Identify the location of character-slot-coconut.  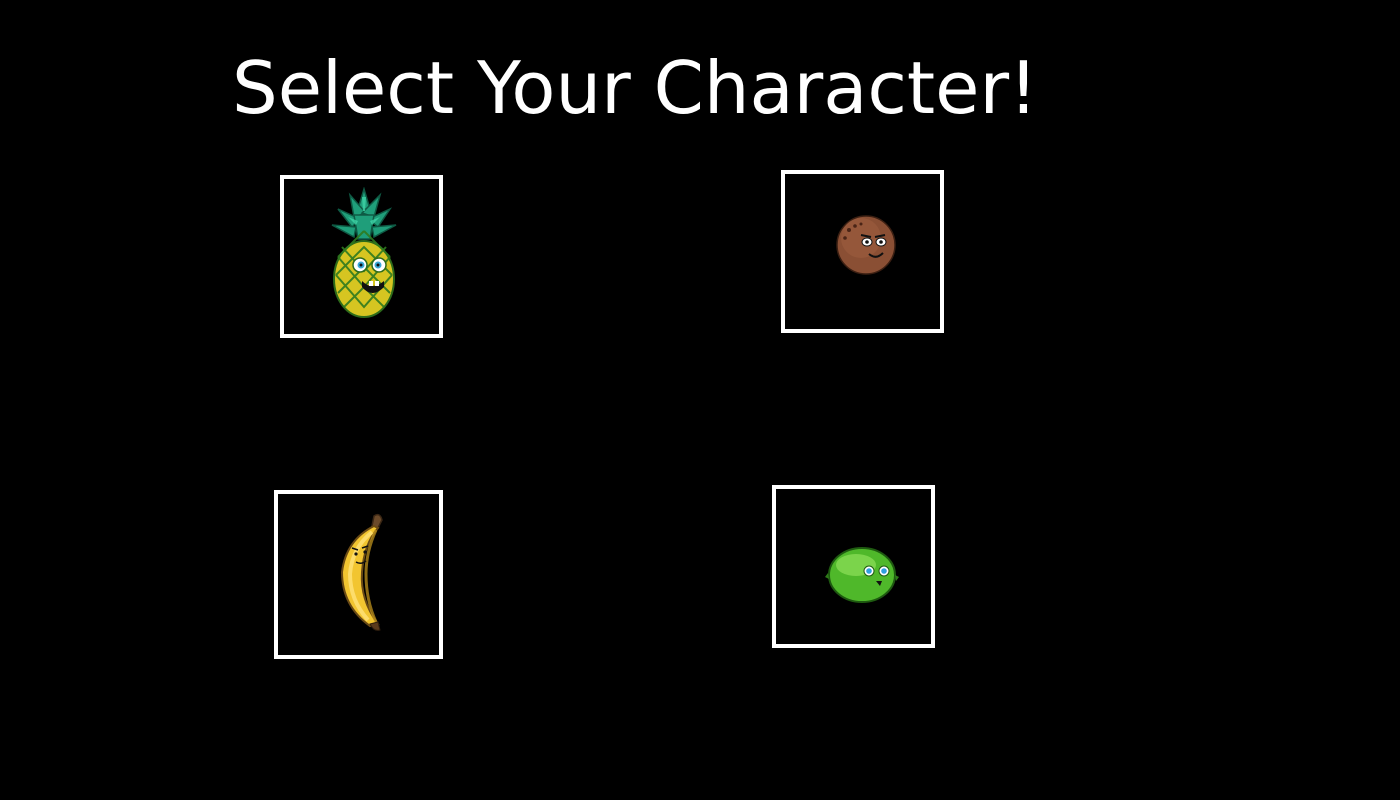
(862, 251).